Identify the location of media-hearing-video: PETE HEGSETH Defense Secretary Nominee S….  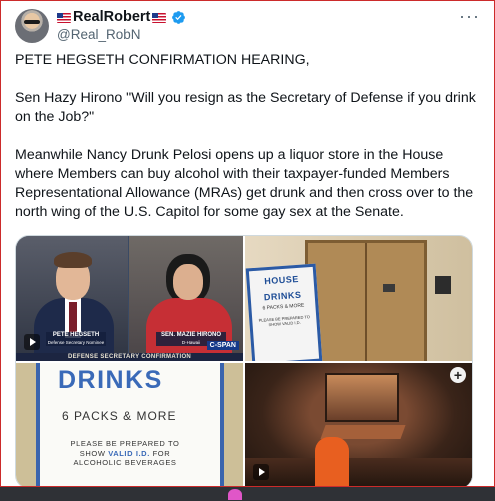
(129, 298).